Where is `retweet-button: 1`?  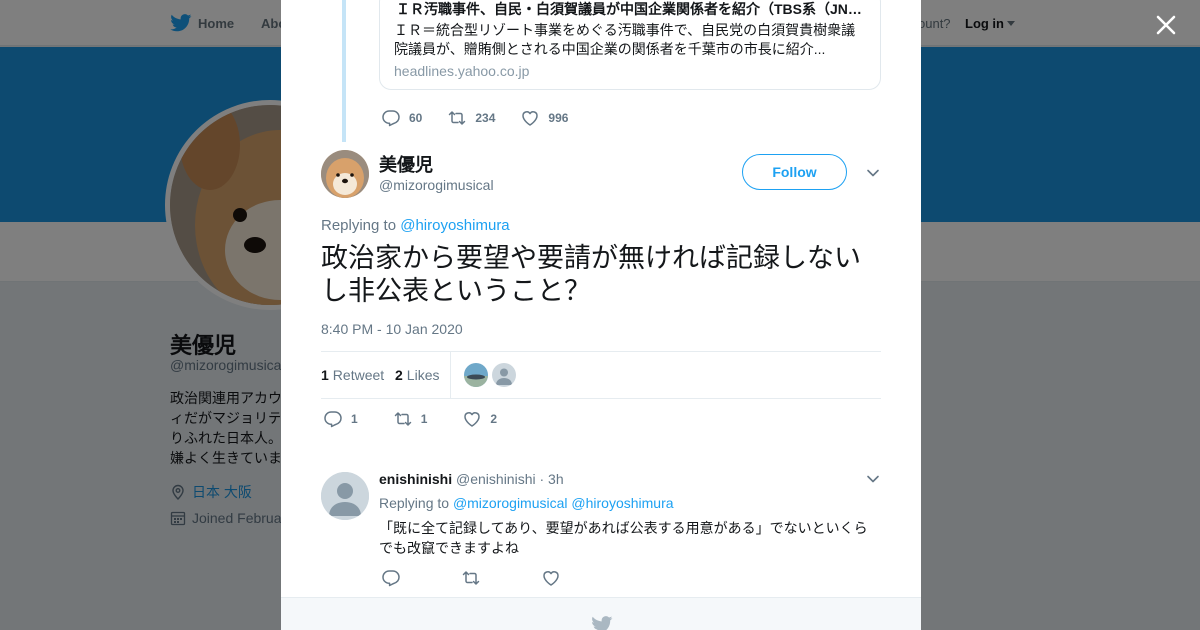
retweet-button: 1 is located at coordinates (411, 419).